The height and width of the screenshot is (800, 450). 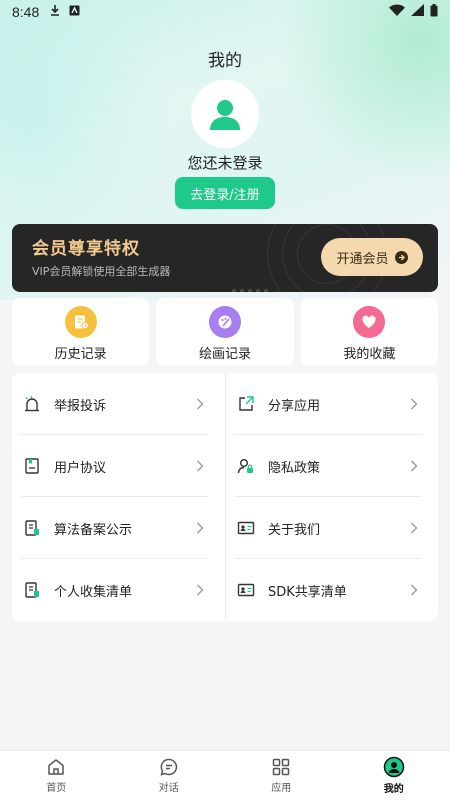 I want to click on history-icon, so click(x=80, y=322).